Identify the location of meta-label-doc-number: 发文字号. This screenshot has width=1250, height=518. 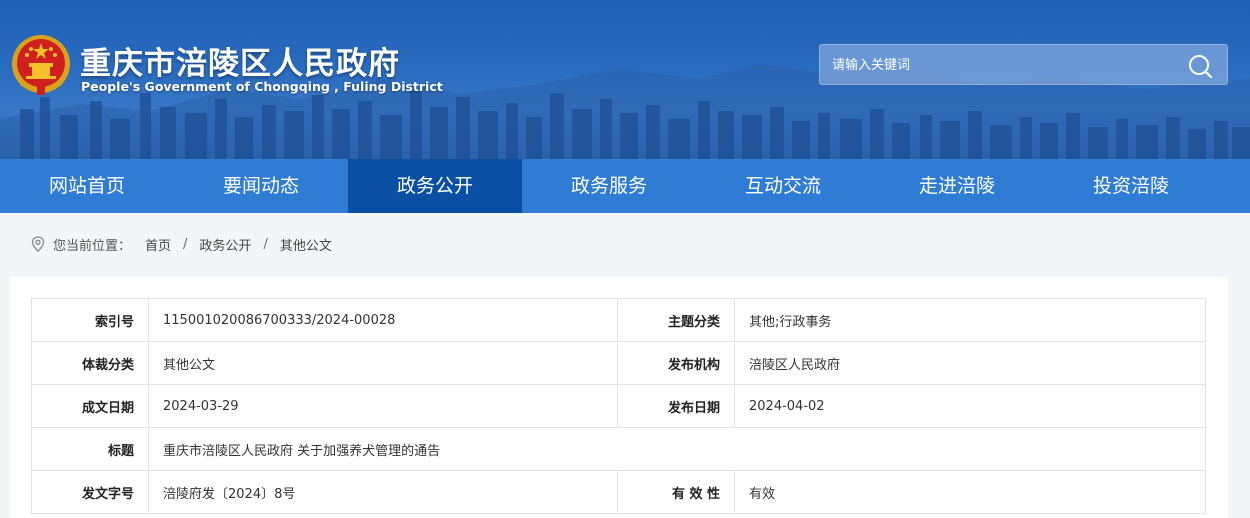
(90, 492).